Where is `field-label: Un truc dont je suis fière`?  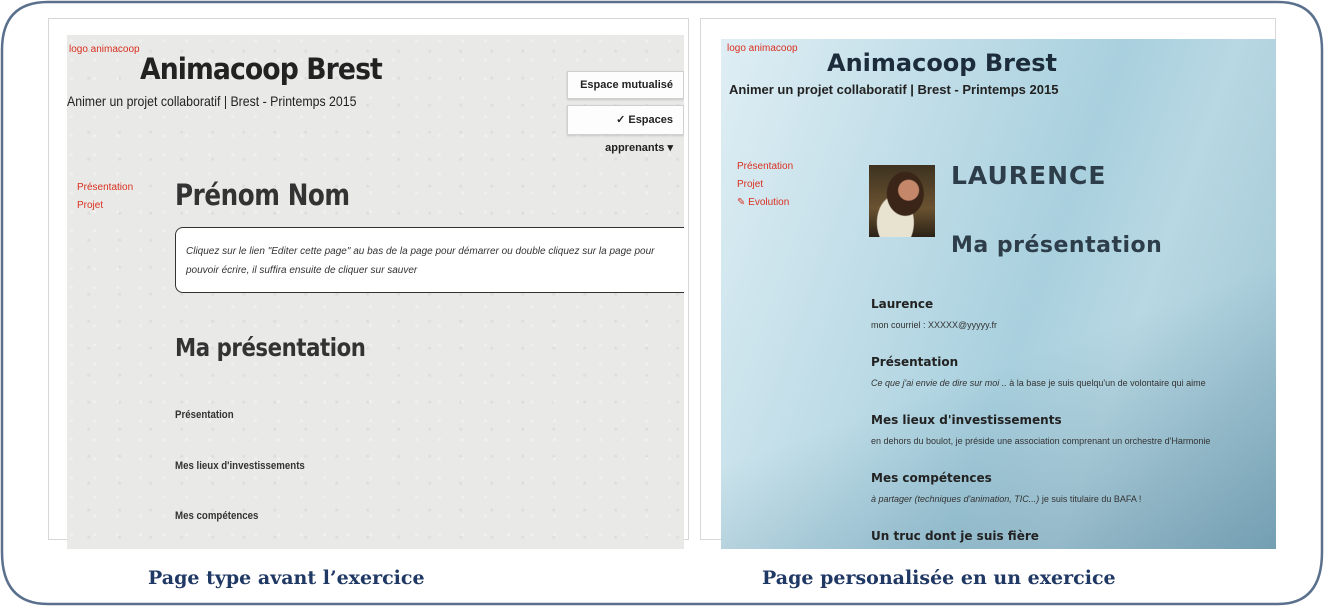 field-label: Un truc dont je suis fière is located at coordinates (955, 536).